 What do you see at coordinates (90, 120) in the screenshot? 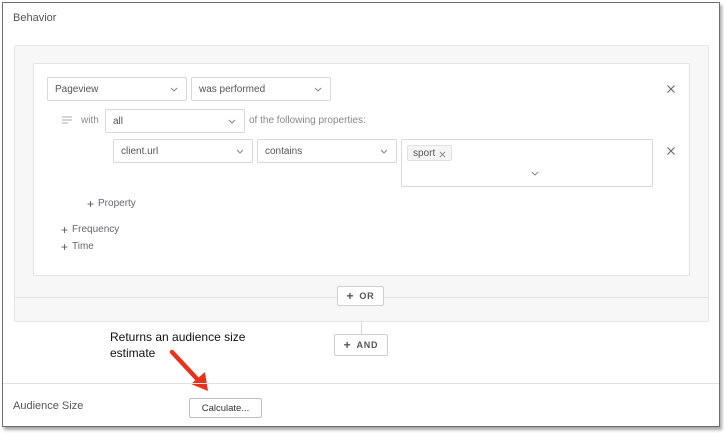
I see `with-label: with` at bounding box center [90, 120].